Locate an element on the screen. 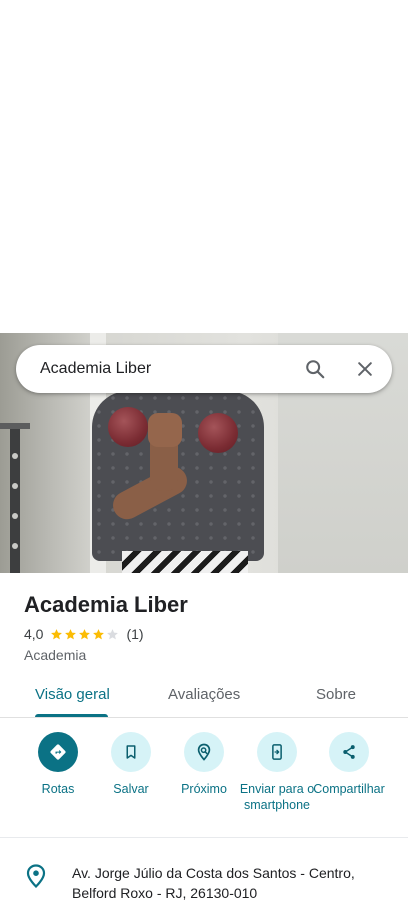 Image resolution: width=408 pixels, height=906 pixels. send-to-phone-label: Enviar para o smartphone is located at coordinates (277, 797).